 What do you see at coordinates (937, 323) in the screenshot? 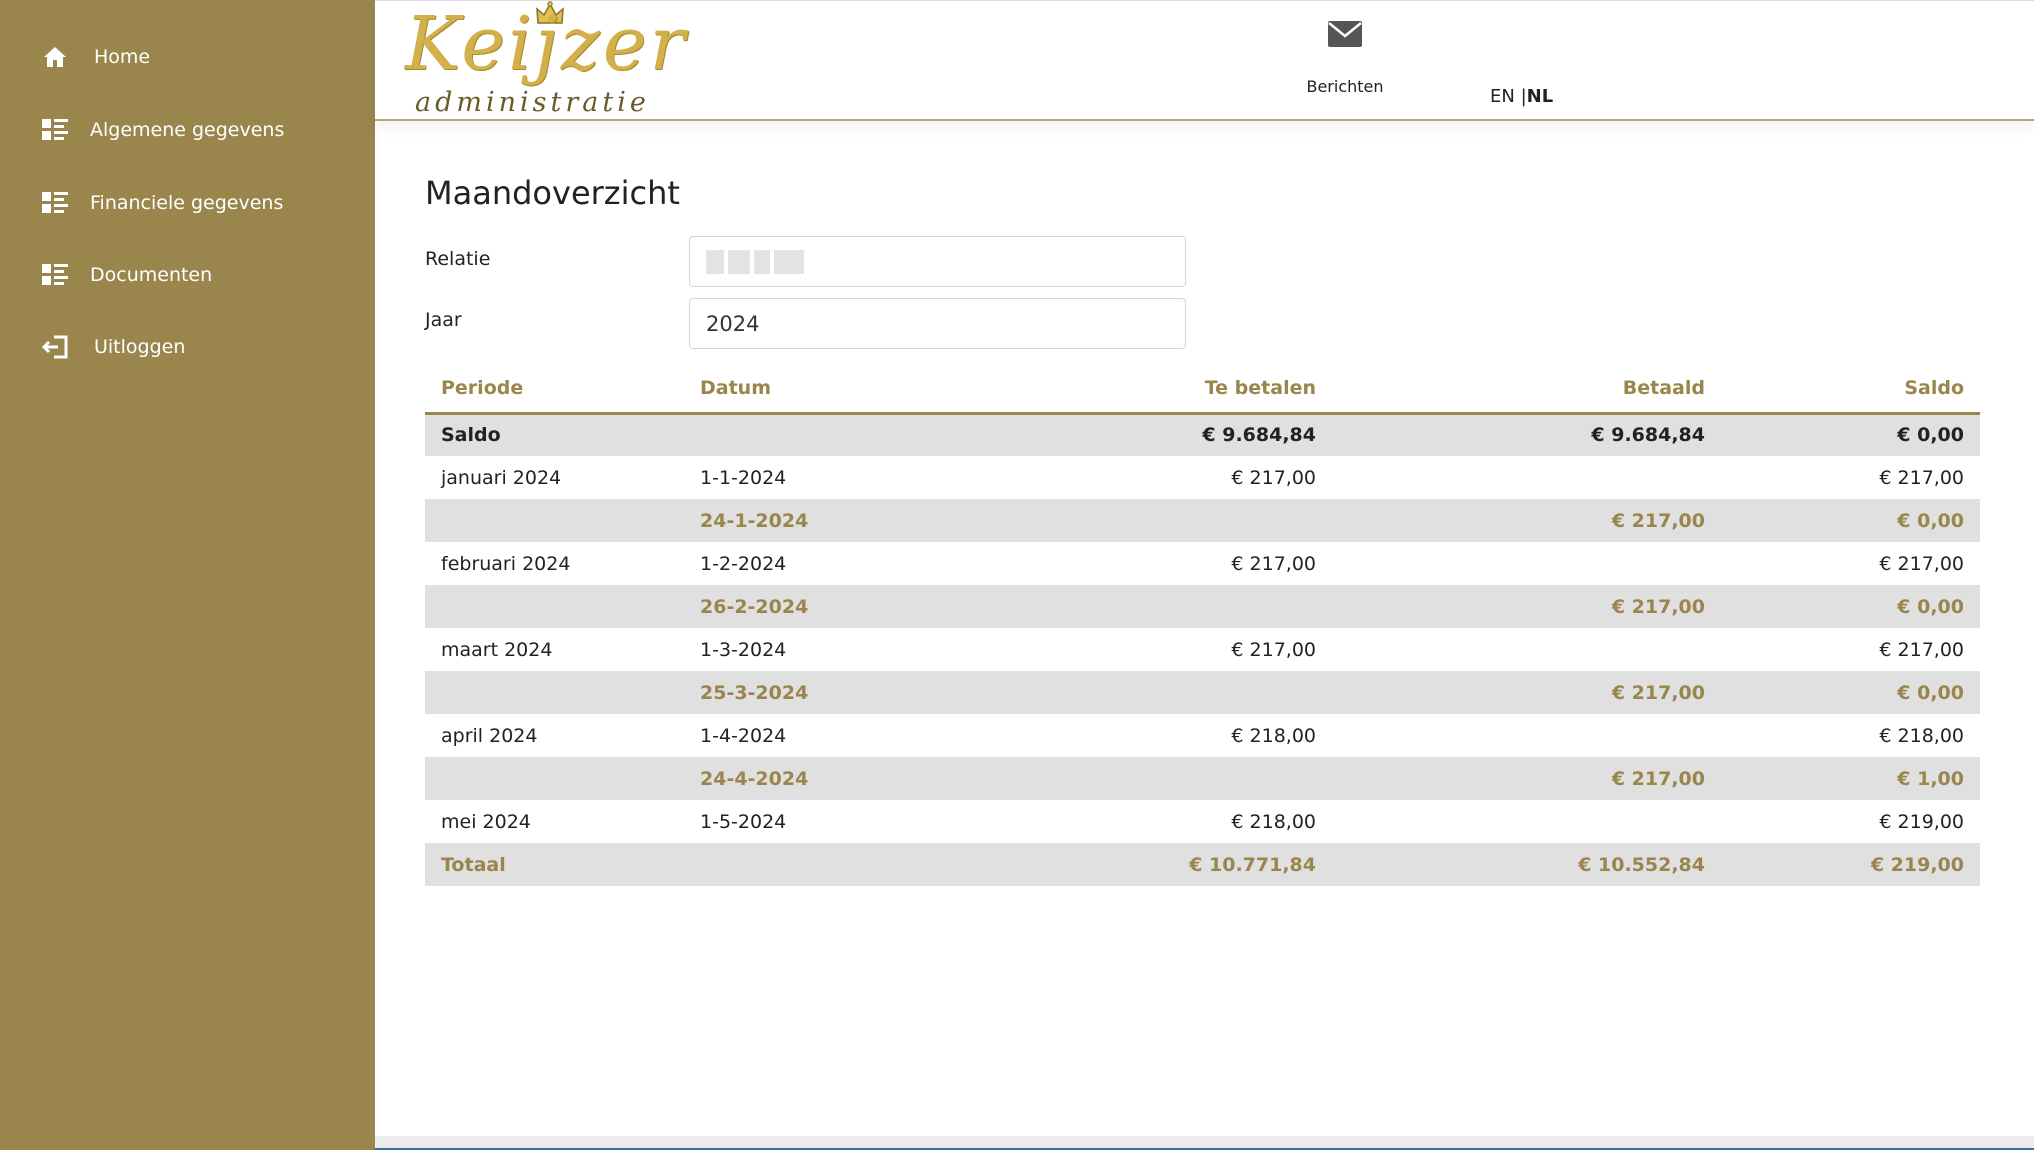
I see `jaar-field: 2024` at bounding box center [937, 323].